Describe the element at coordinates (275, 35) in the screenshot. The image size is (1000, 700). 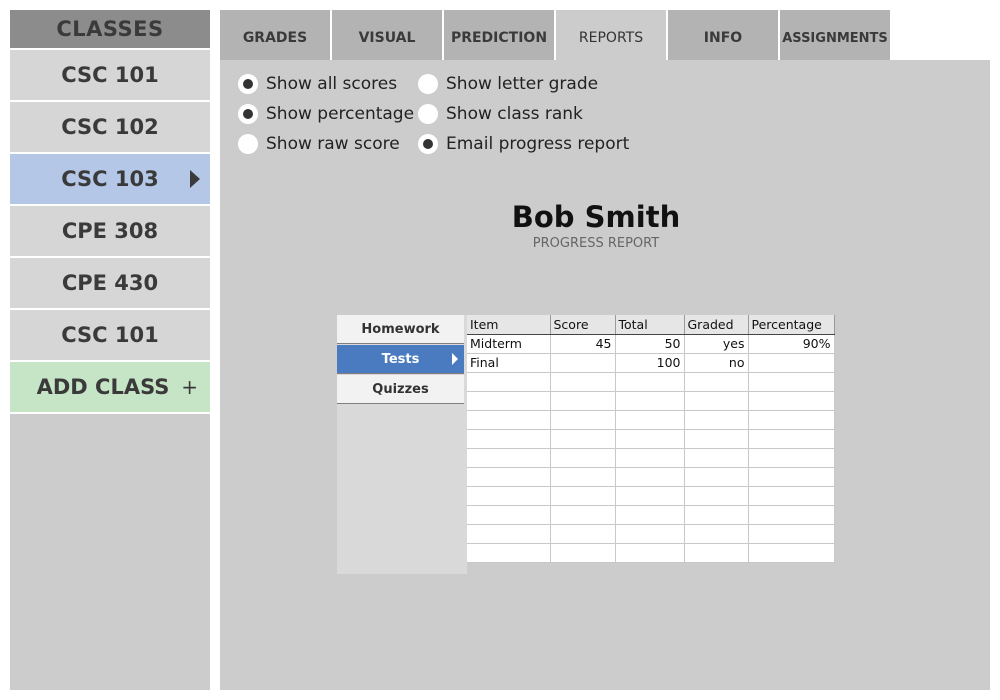
I see `tab-grades: GRADES` at that location.